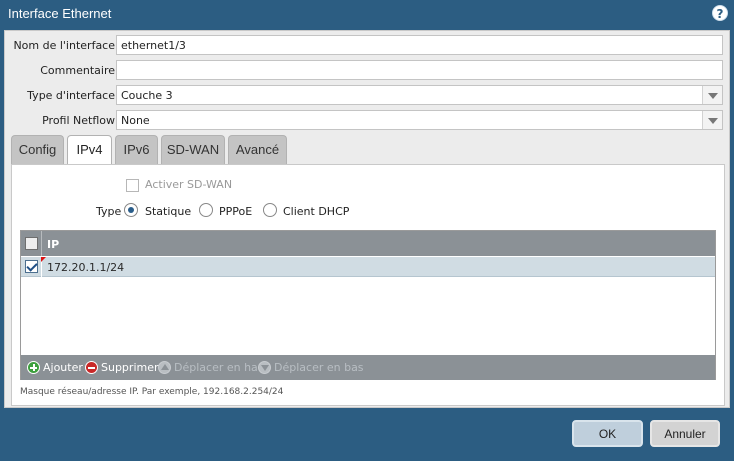  I want to click on arrow-down-icon, so click(264, 367).